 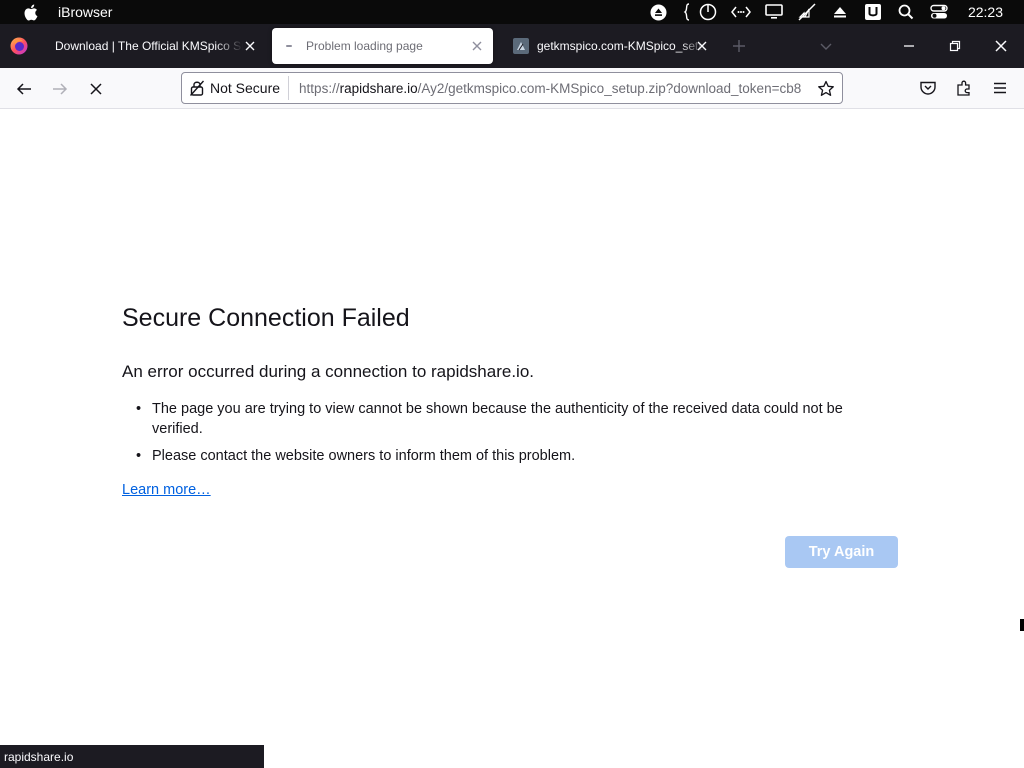 I want to click on code-arrows-icon, so click(x=740, y=12).